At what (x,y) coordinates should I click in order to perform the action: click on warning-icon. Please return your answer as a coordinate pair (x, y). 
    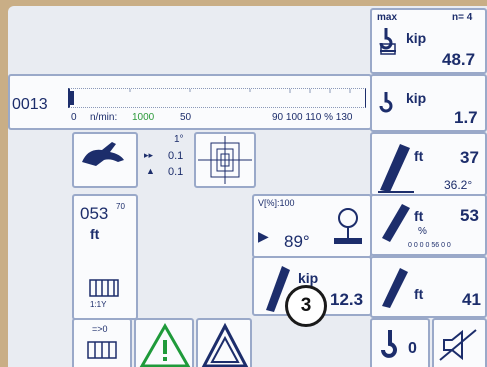
    Looking at the image, I should click on (165, 344).